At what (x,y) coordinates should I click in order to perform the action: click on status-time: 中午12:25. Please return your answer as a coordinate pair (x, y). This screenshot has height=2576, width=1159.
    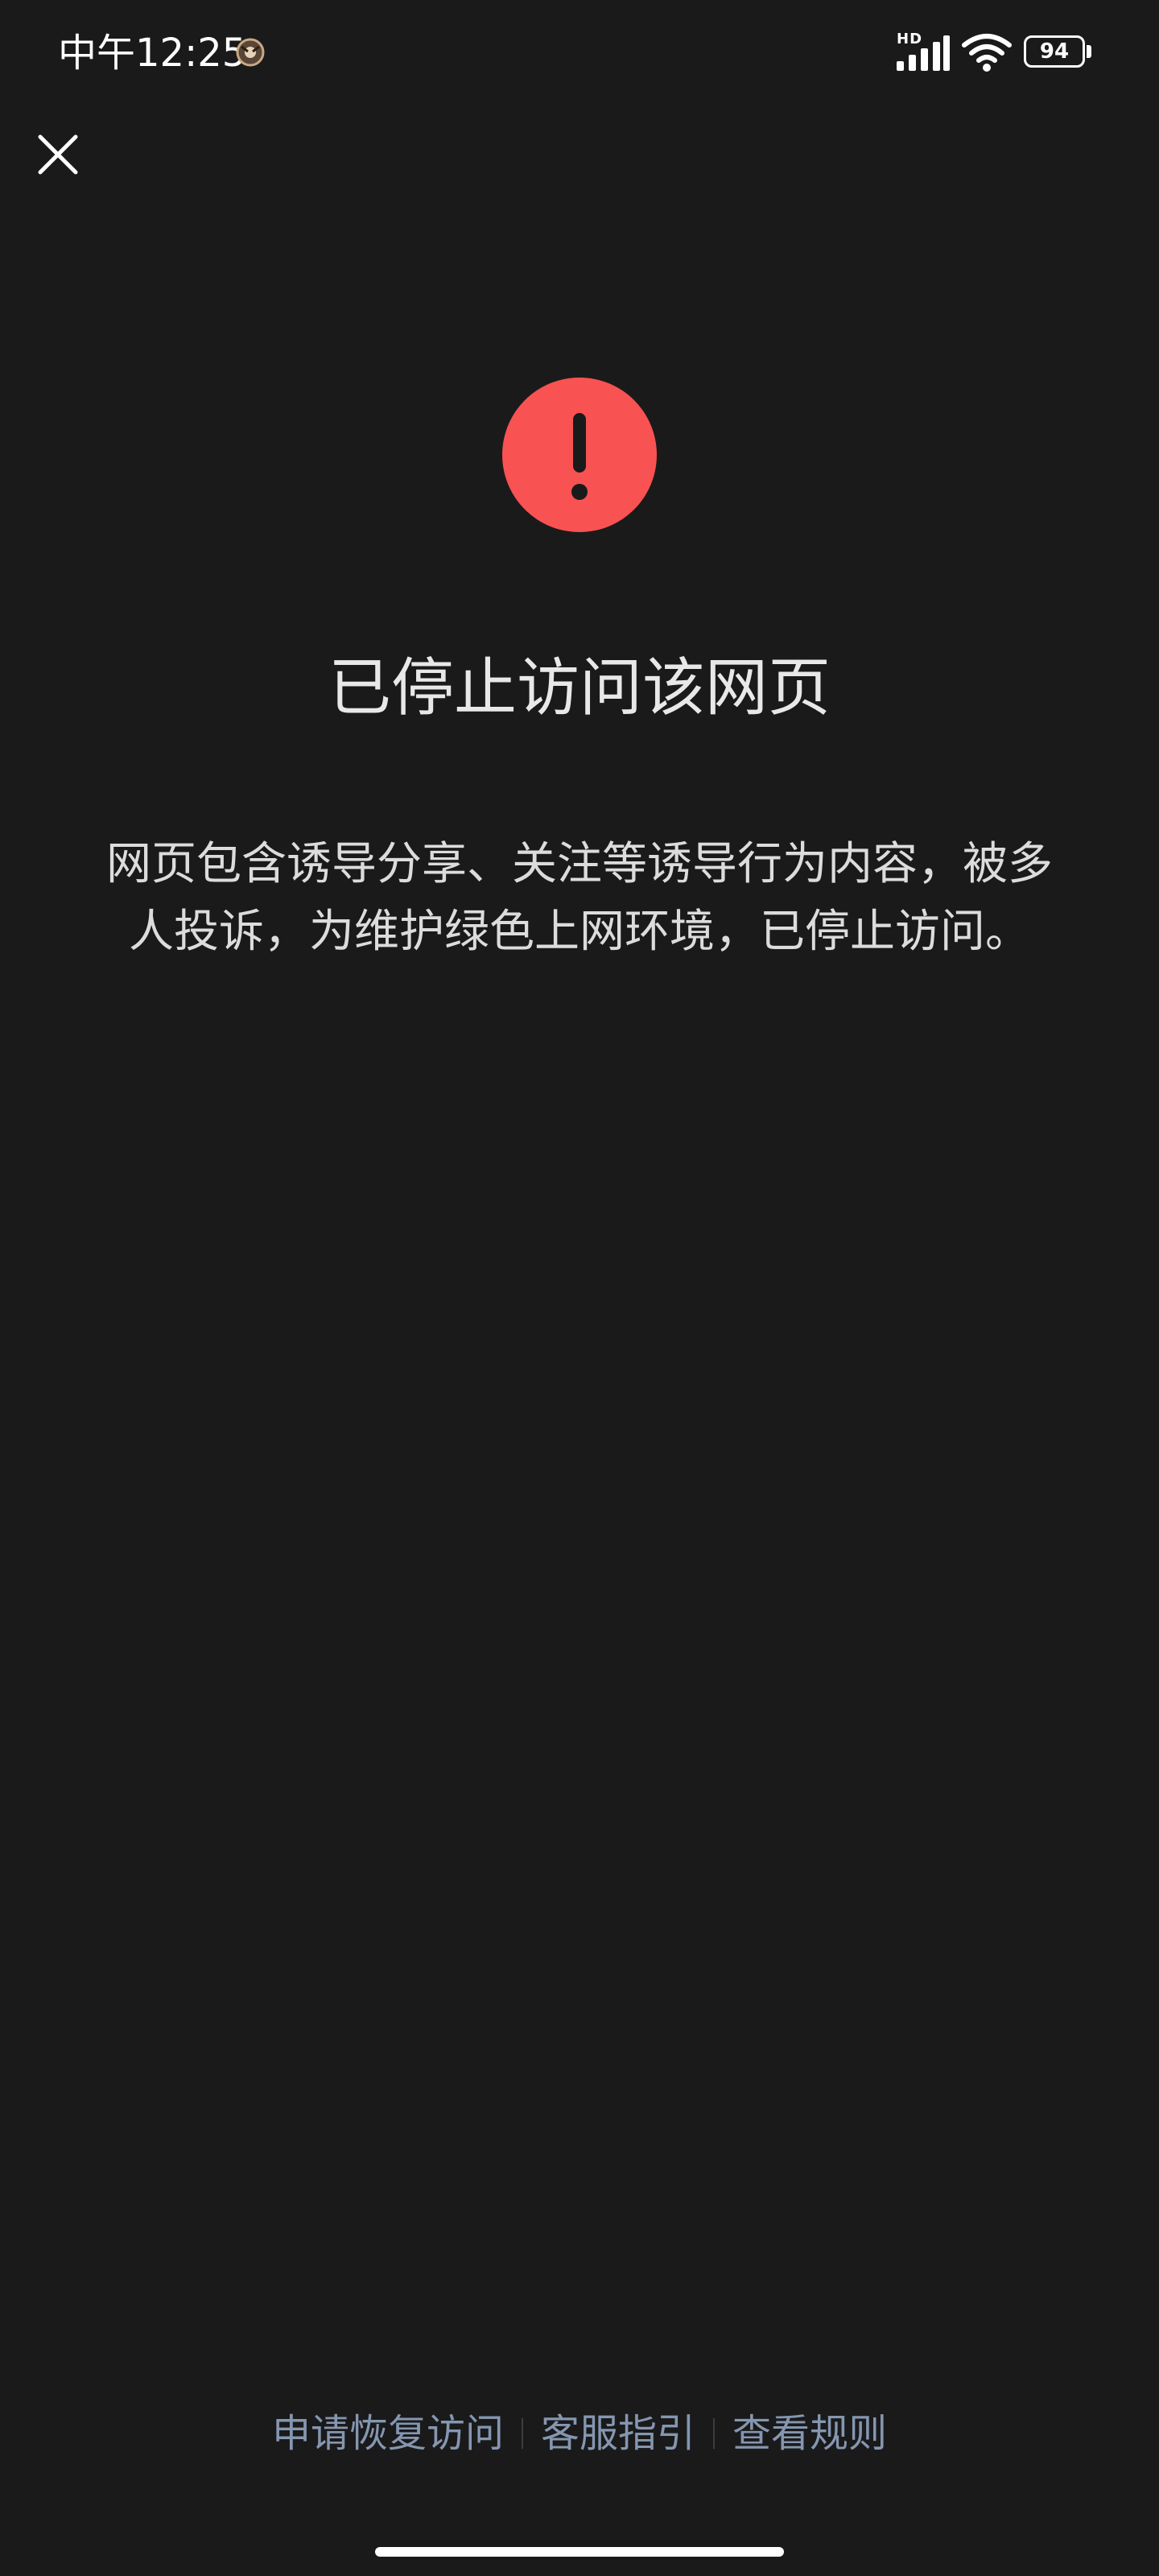
    Looking at the image, I should click on (152, 53).